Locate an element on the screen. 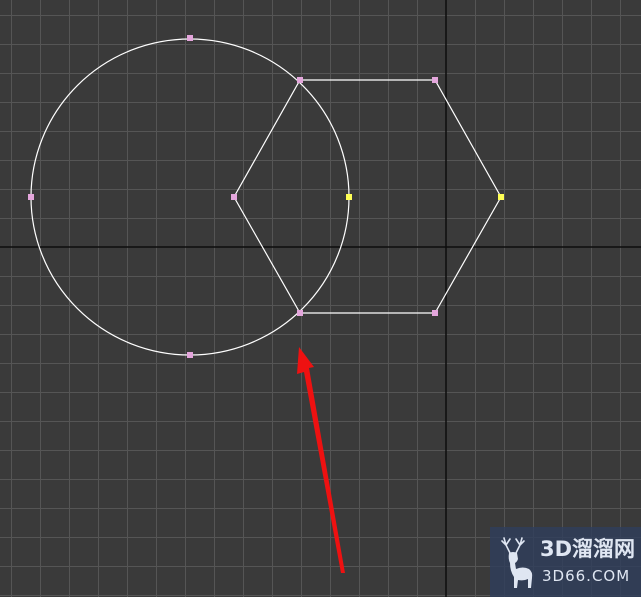  watermark-subtitle: 3D66.COM is located at coordinates (586, 576).